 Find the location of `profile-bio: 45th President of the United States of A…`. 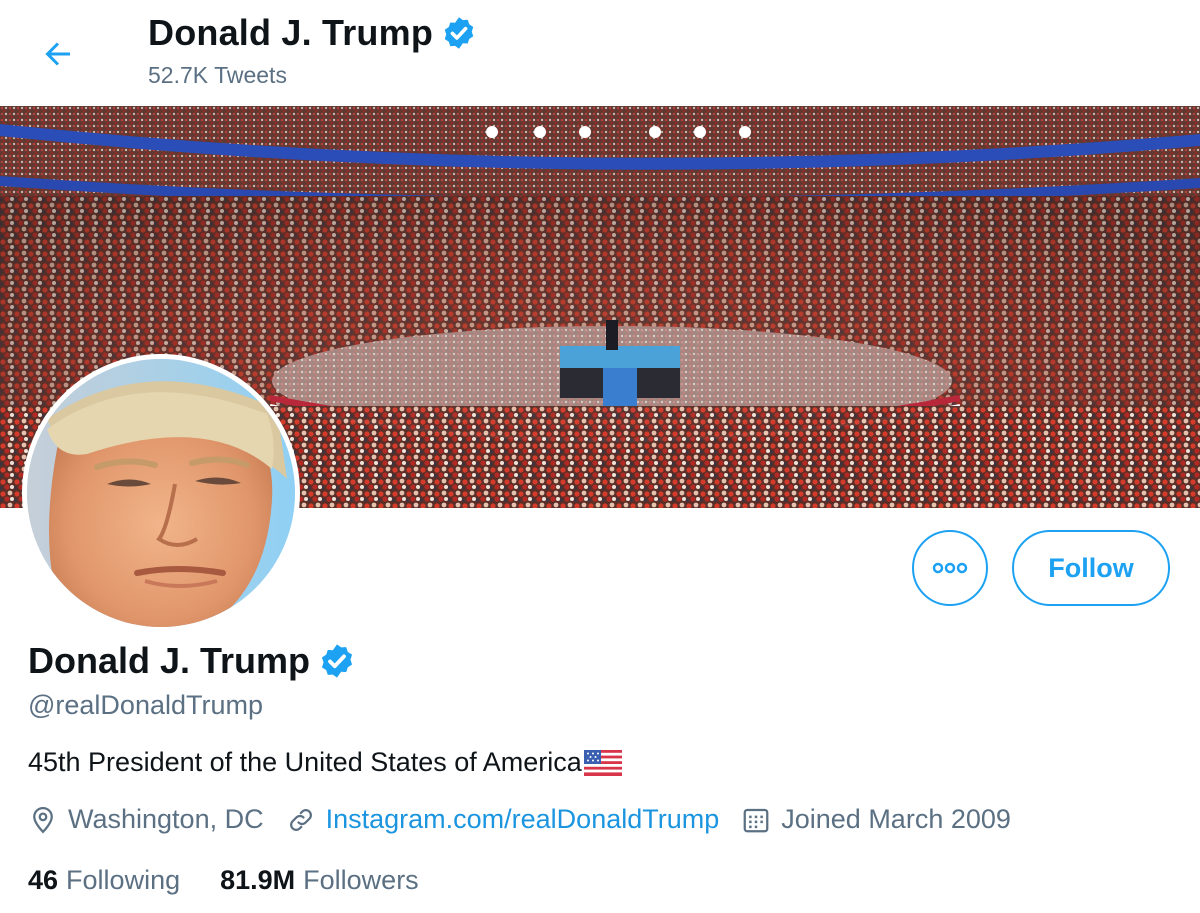

profile-bio: 45th President of the United States of A… is located at coordinates (325, 762).